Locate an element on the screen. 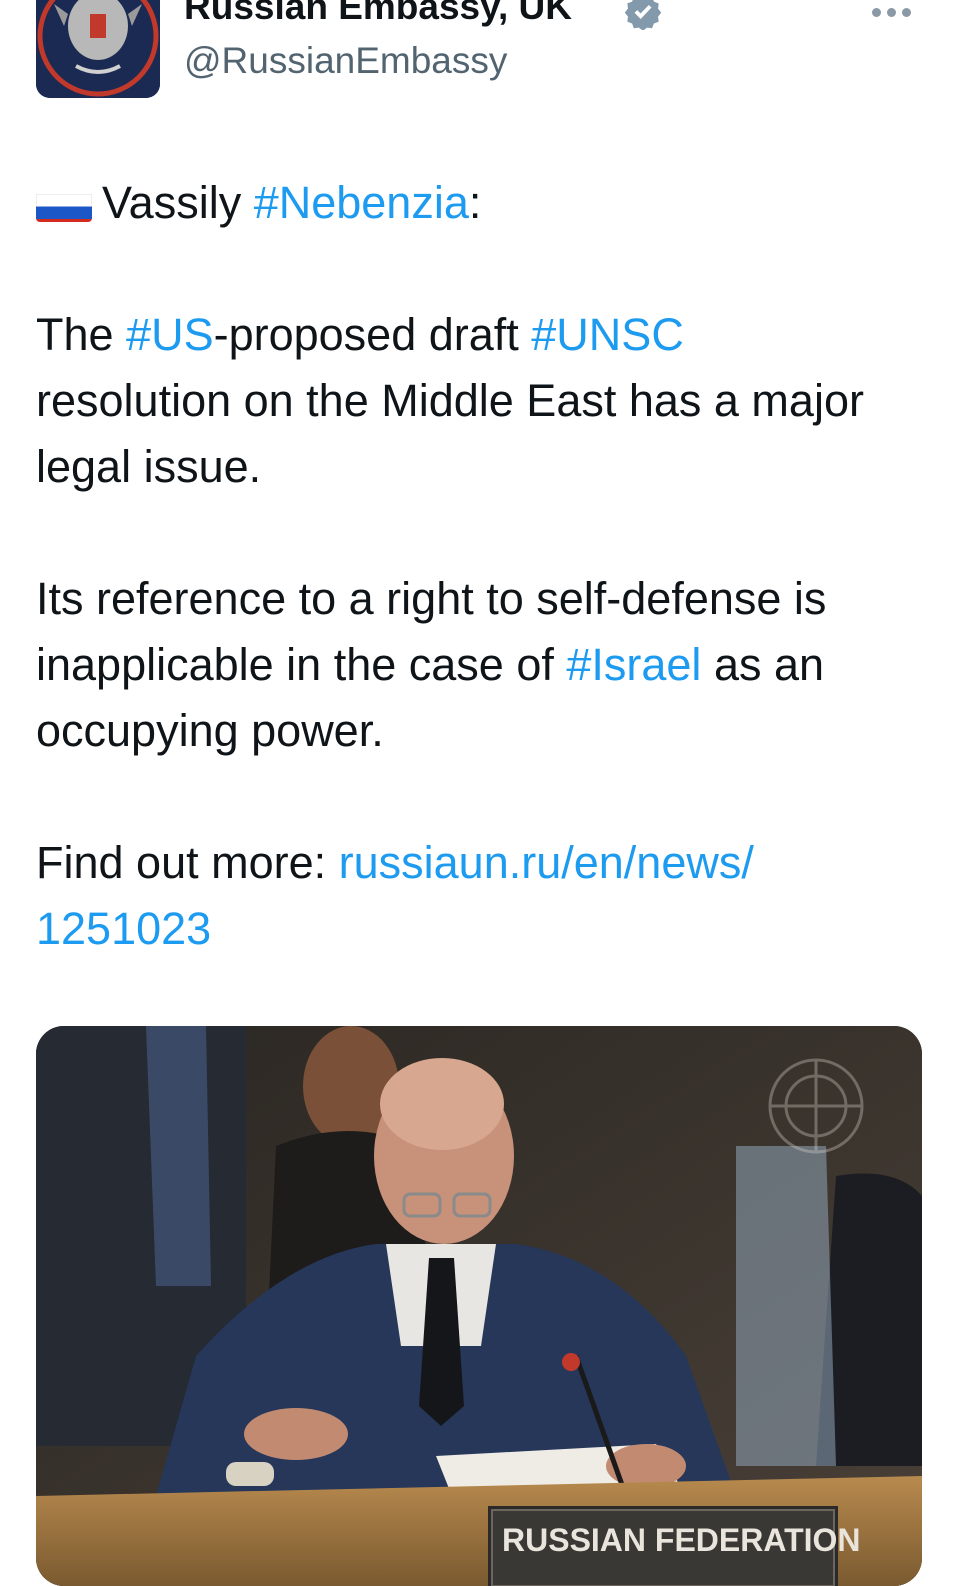  text-proposed-draft: -proposed draft is located at coordinates (372, 334).